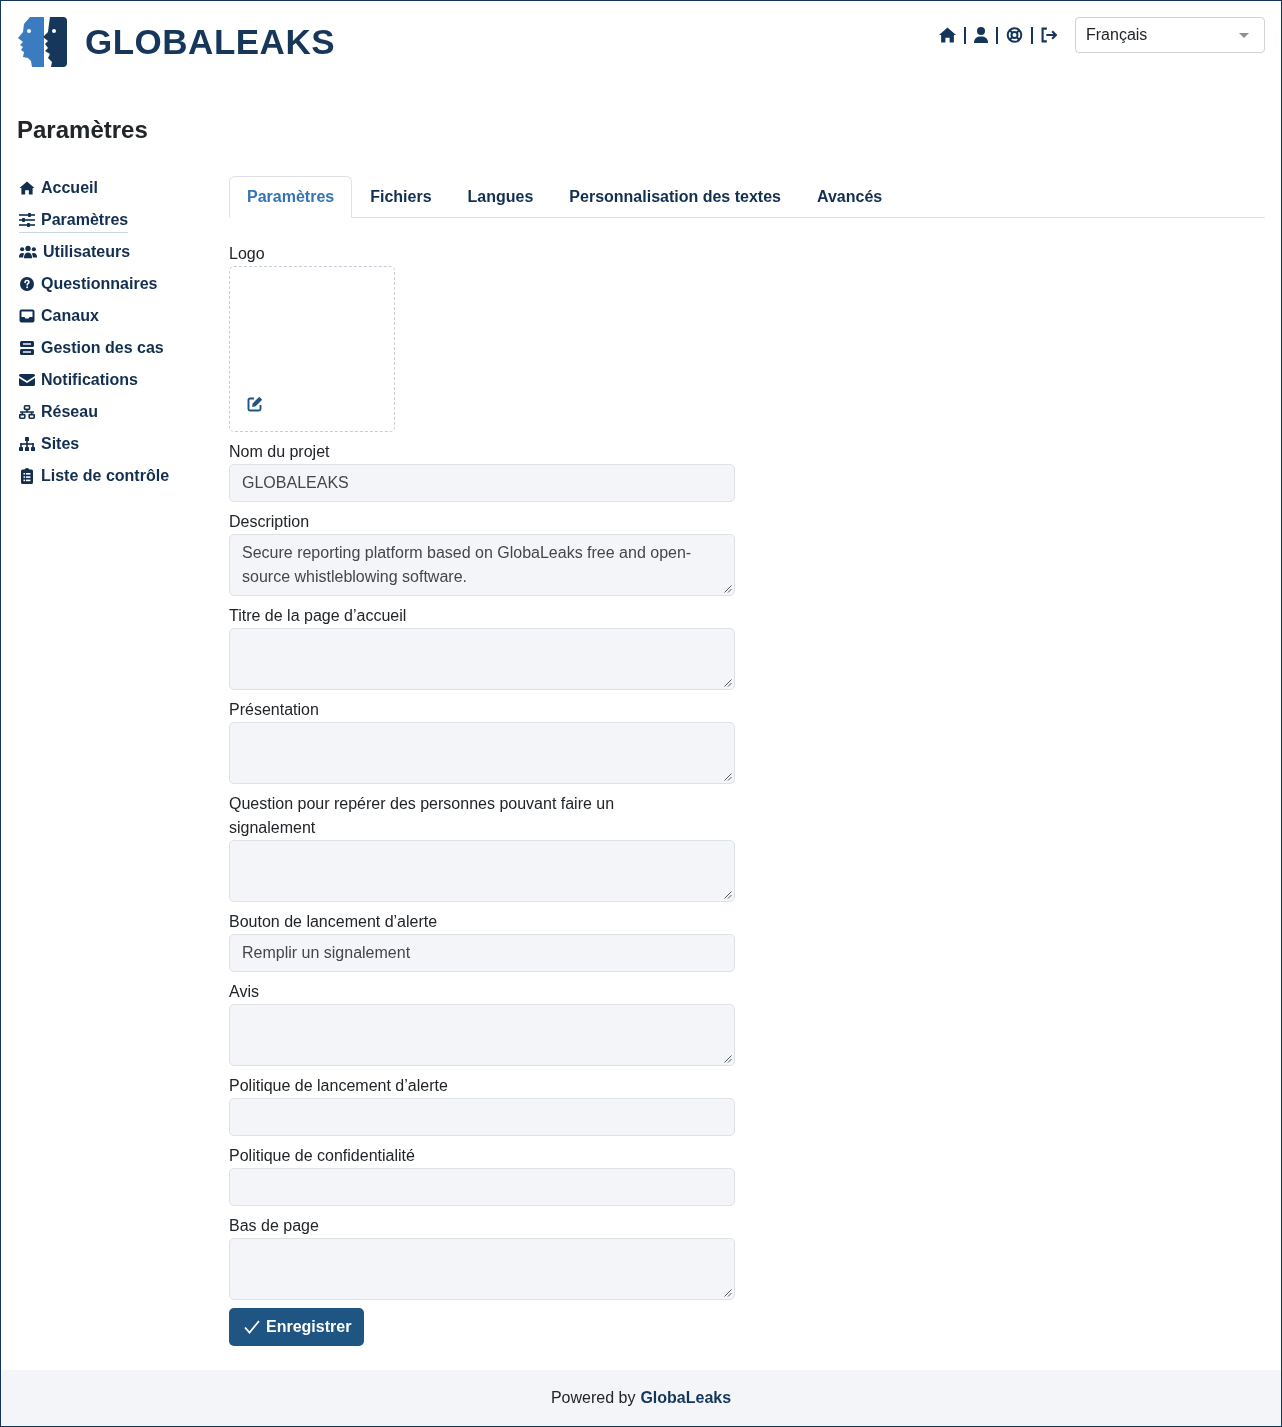  What do you see at coordinates (593, 1398) in the screenshot?
I see `footer-text: Powered by` at bounding box center [593, 1398].